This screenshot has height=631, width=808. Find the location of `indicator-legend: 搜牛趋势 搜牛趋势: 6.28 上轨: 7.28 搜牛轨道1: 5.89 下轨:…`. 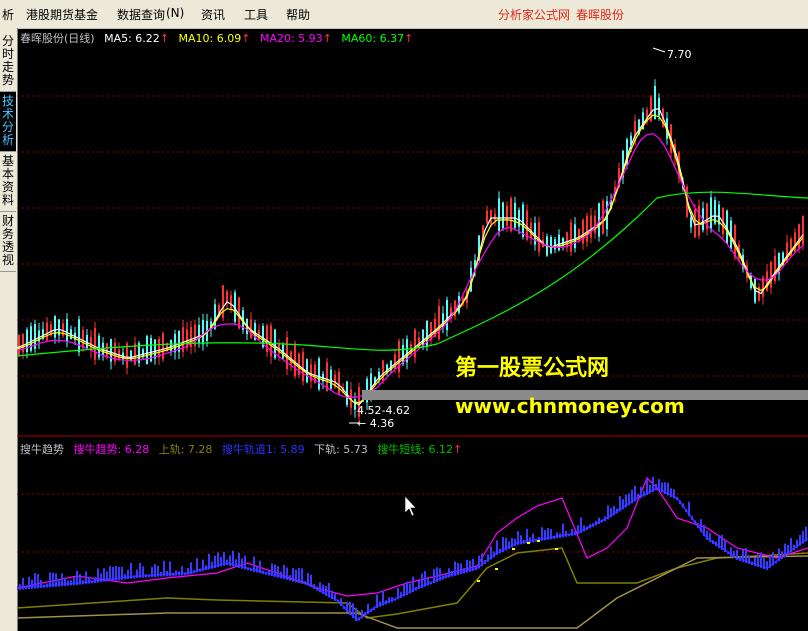

indicator-legend: 搜牛趋势 搜牛趋势: 6.28 上轨: 7.28 搜牛轨道1: 5.89 下轨:… is located at coordinates (244, 449).